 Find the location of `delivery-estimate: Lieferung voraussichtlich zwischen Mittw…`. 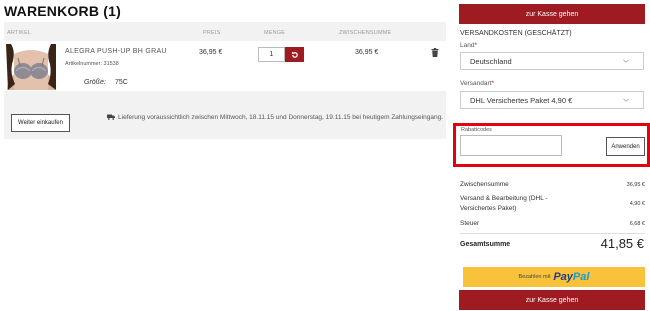

delivery-estimate: Lieferung voraussichtlich zwischen Mittw… is located at coordinates (273, 118).